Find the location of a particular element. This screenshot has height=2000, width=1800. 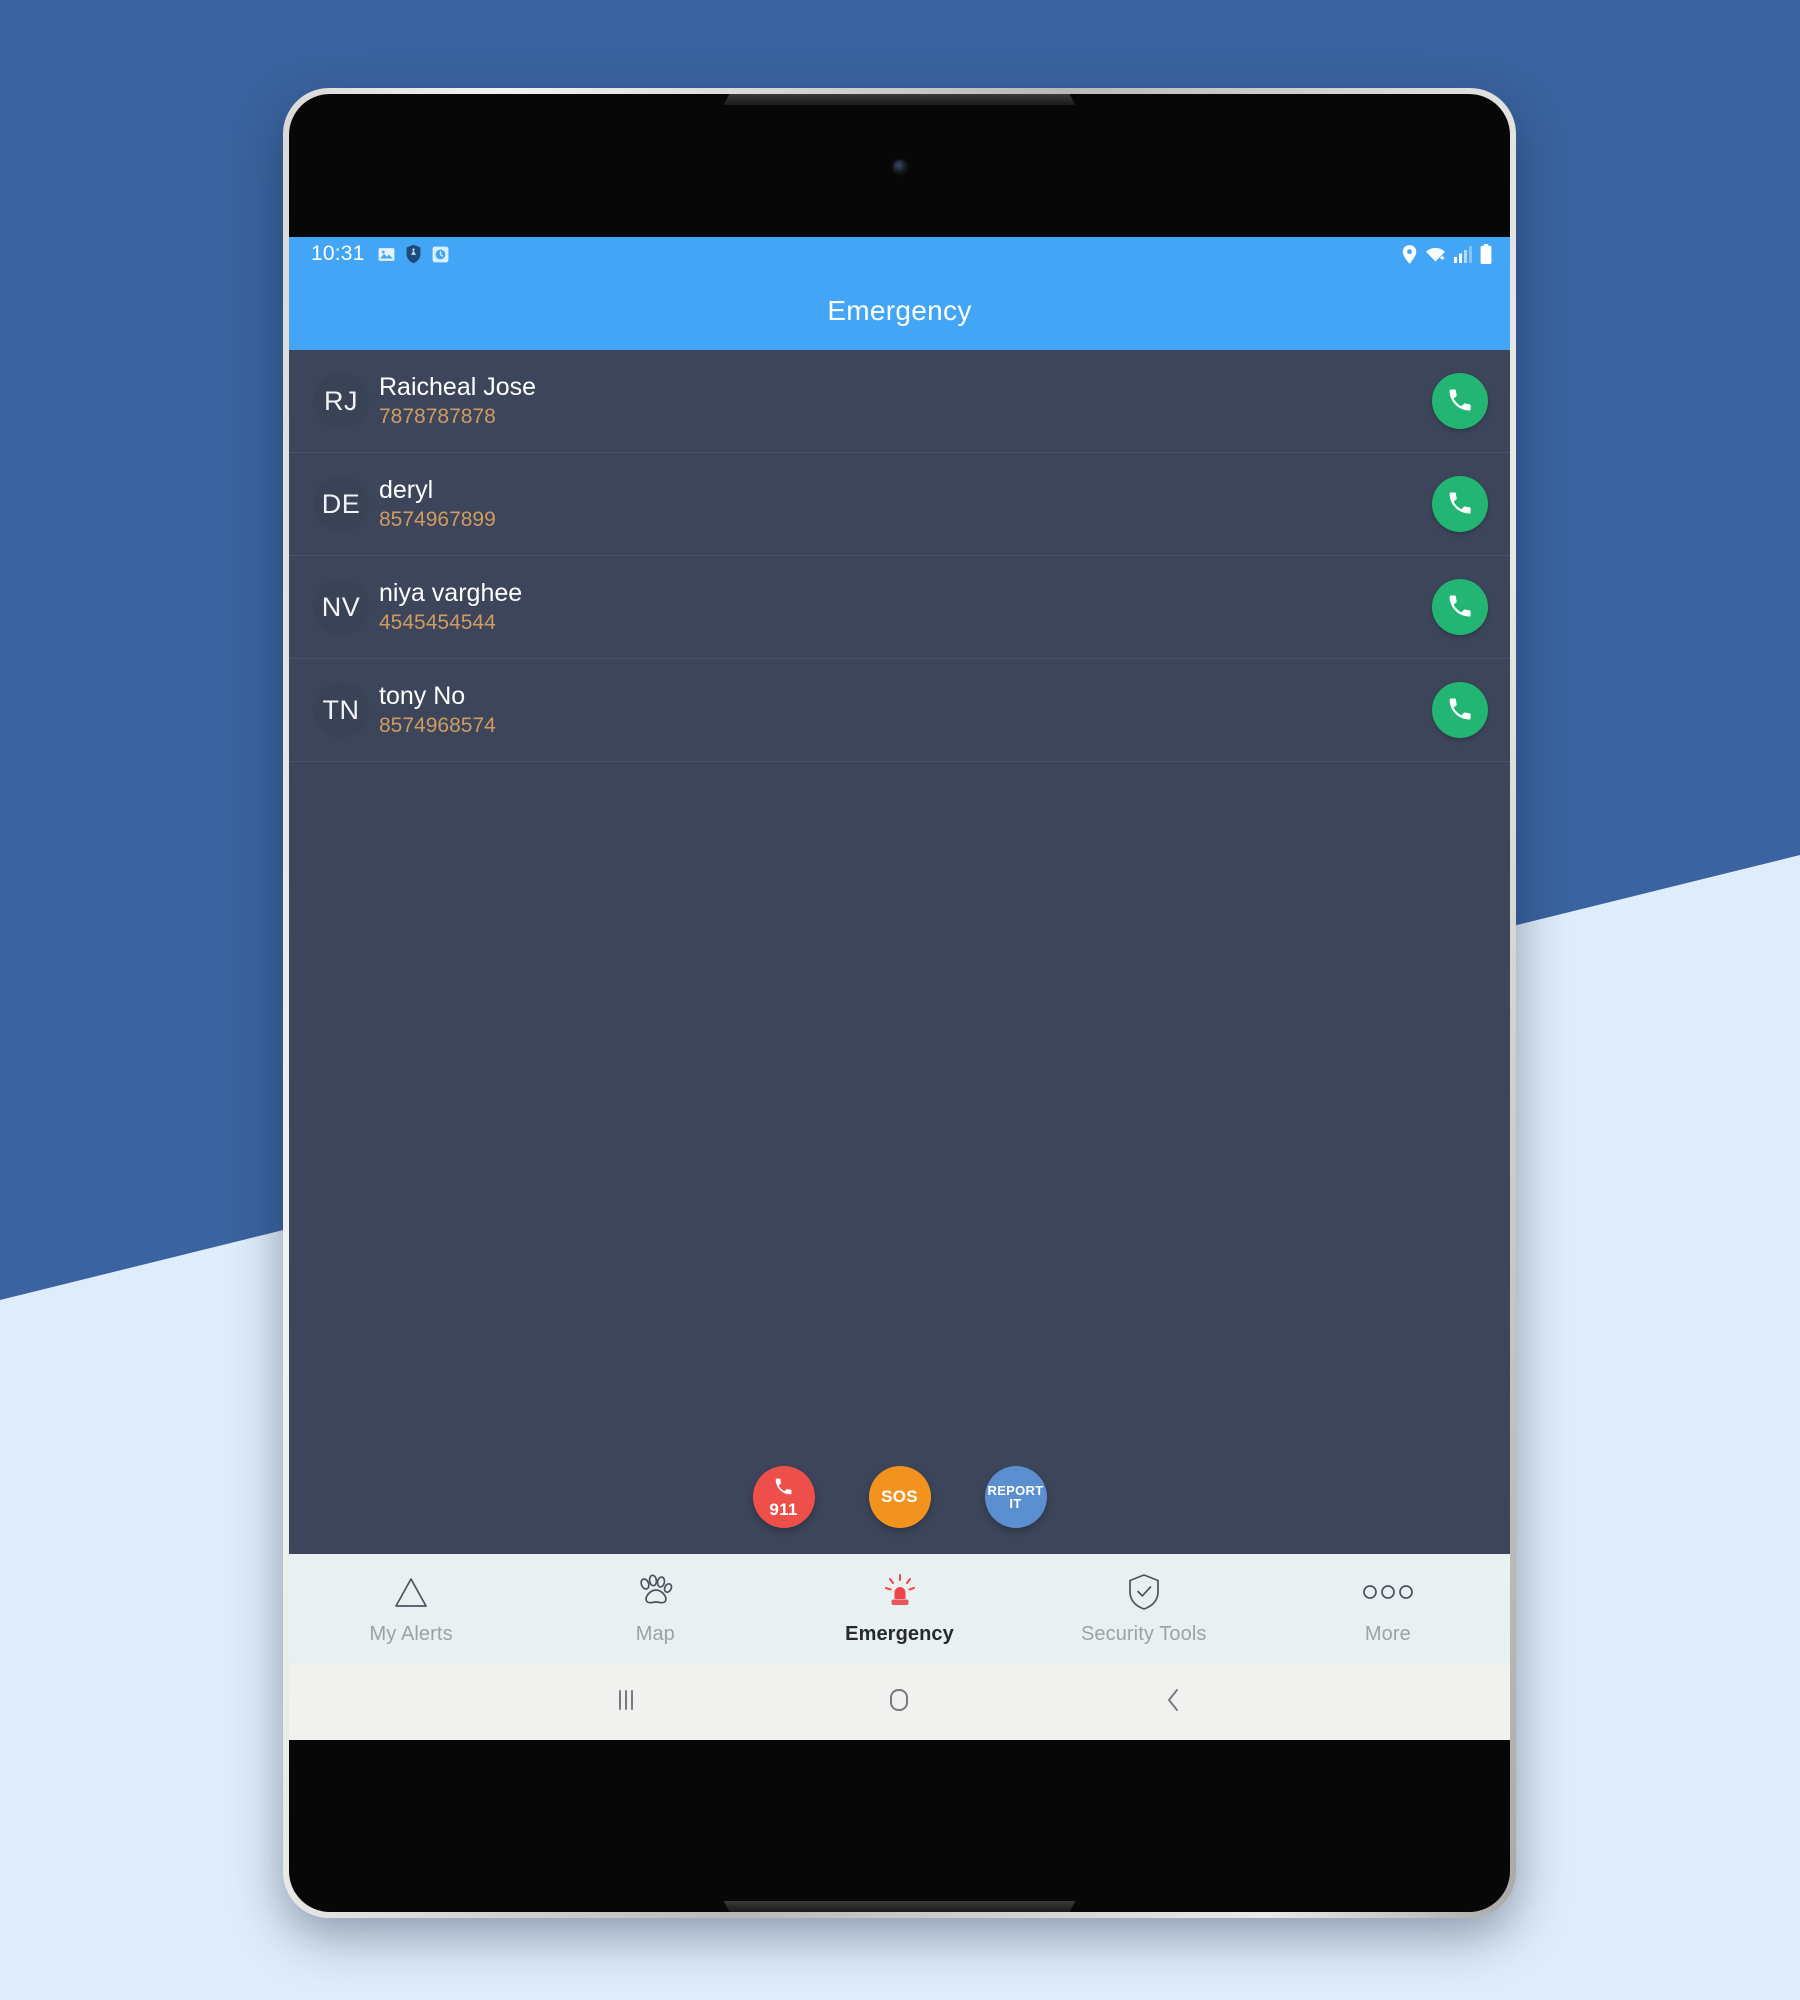

fab-label: 911 is located at coordinates (783, 1509).